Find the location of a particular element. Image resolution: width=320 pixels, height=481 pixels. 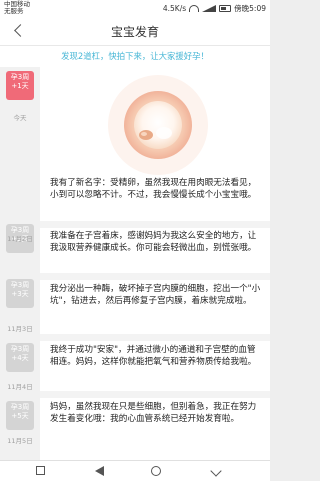

status-icons: 4.5K/s 傍晚5:09 is located at coordinates (214, 8).